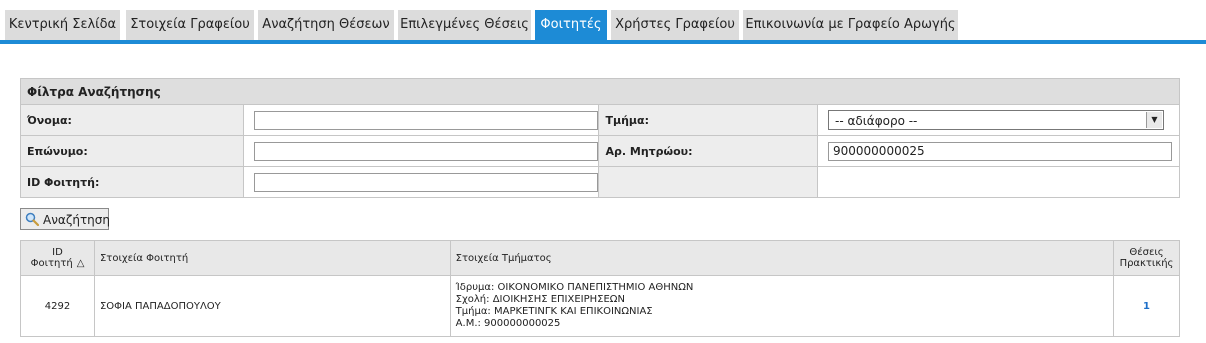  I want to click on sort-ascending-icon: △, so click(81, 263).